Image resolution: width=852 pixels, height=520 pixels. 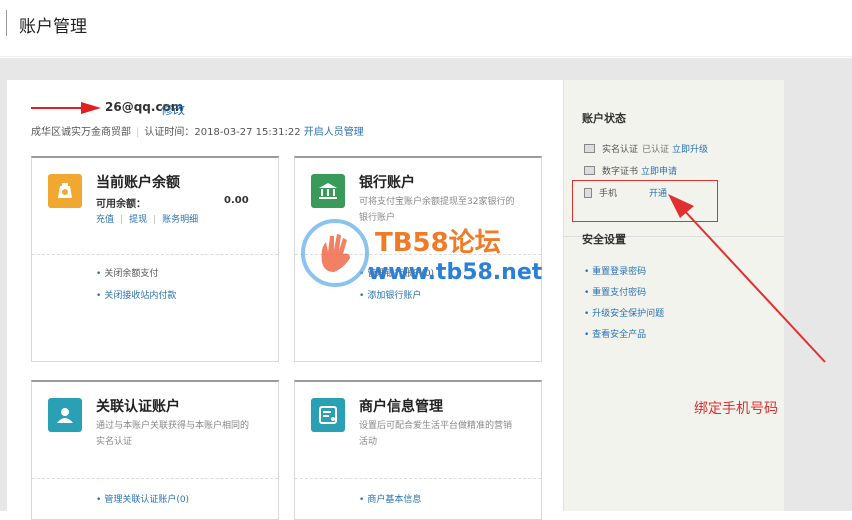 I want to click on merchant-info-link: • 商户基本信息, so click(x=390, y=498).